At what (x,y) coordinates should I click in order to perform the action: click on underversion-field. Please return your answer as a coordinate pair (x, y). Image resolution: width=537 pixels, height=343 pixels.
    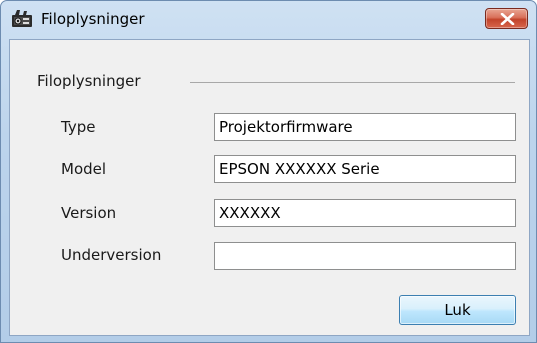
    Looking at the image, I should click on (365, 256).